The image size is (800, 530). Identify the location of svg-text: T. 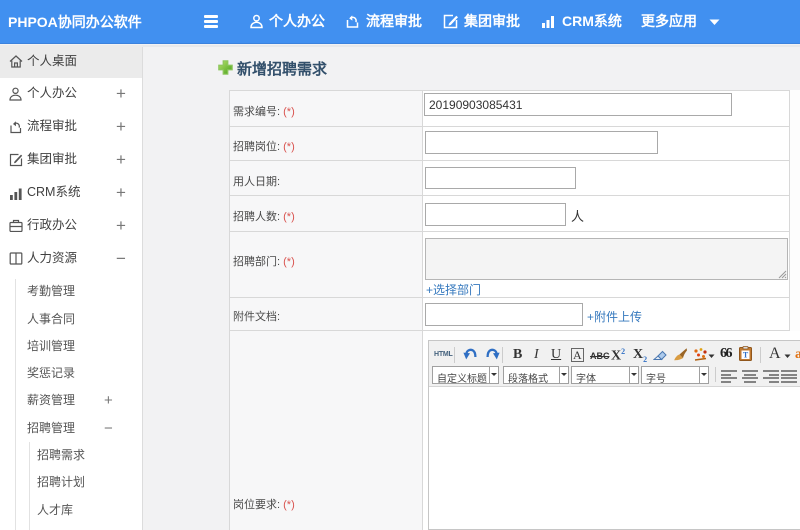
(746, 355).